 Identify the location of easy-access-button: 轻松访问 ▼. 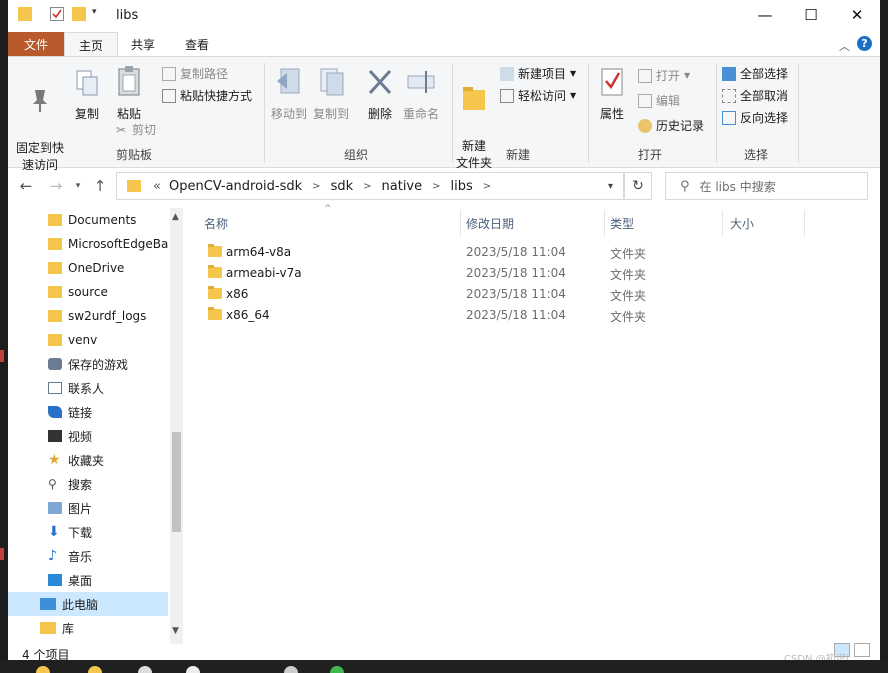
(538, 95).